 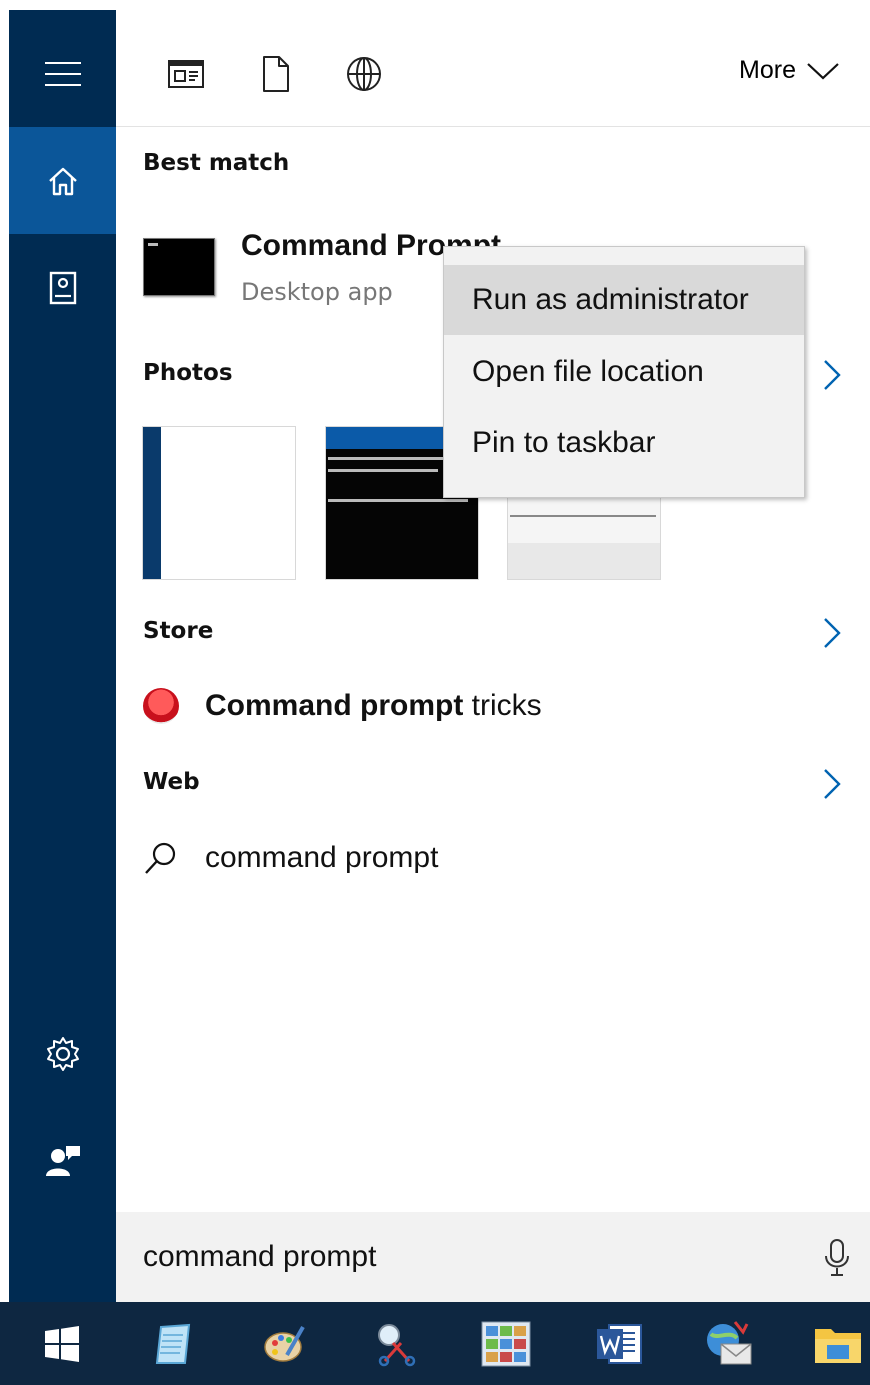 I want to click on store-result-bold: Command prompt, so click(x=334, y=705).